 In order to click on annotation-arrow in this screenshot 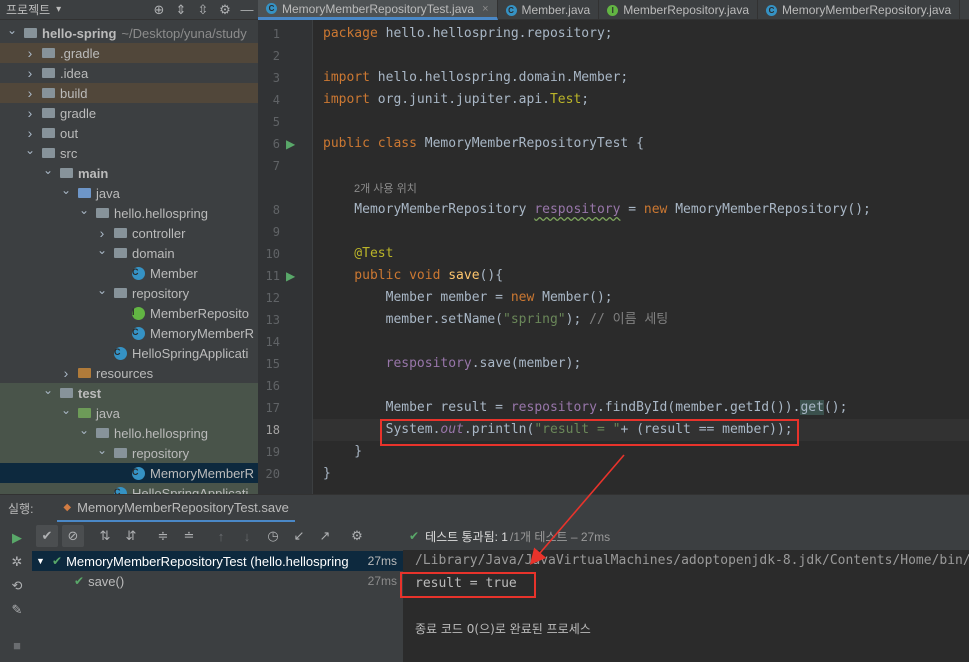, I will do `click(577, 509)`.